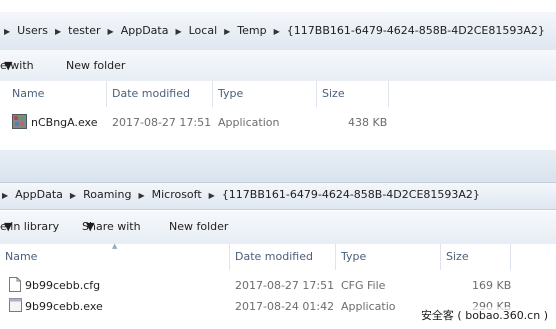 The image size is (556, 329). What do you see at coordinates (64, 306) in the screenshot?
I see `file-name: 9b99cebb.exe` at bounding box center [64, 306].